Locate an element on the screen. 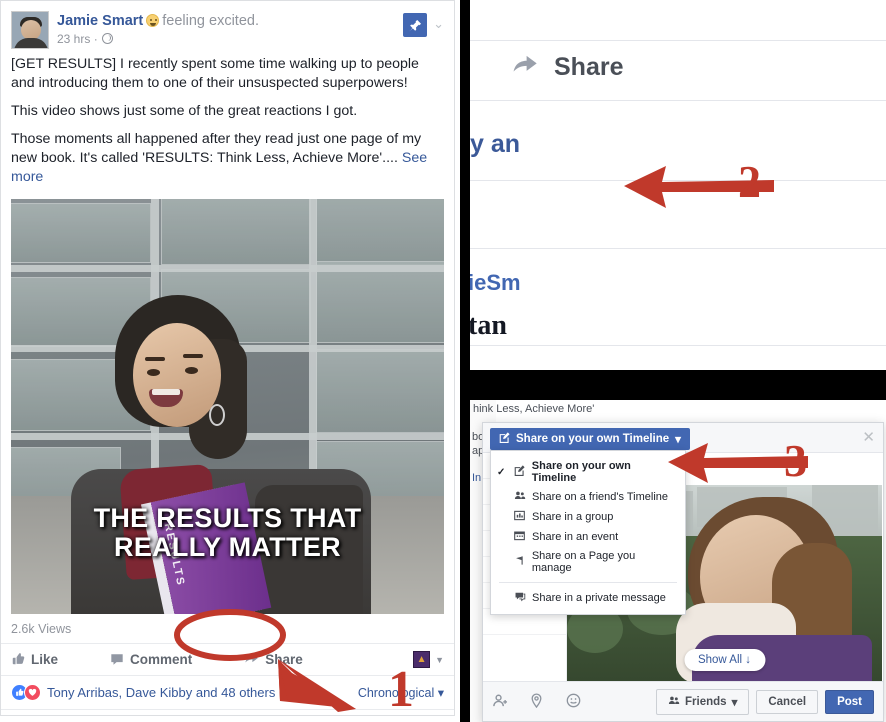 Image resolution: width=886 pixels, height=722 pixels. dialog-footer-actions: Friends ▾ Cancel Post is located at coordinates (765, 701).